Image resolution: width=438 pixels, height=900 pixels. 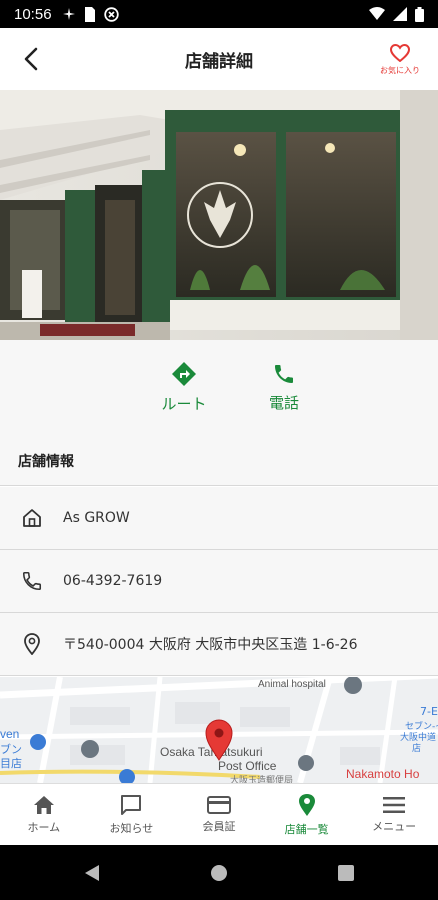 What do you see at coordinates (210, 645) in the screenshot?
I see `store-address: 〒540-0004 大阪府 大阪市中央区玉造 1-6-26` at bounding box center [210, 645].